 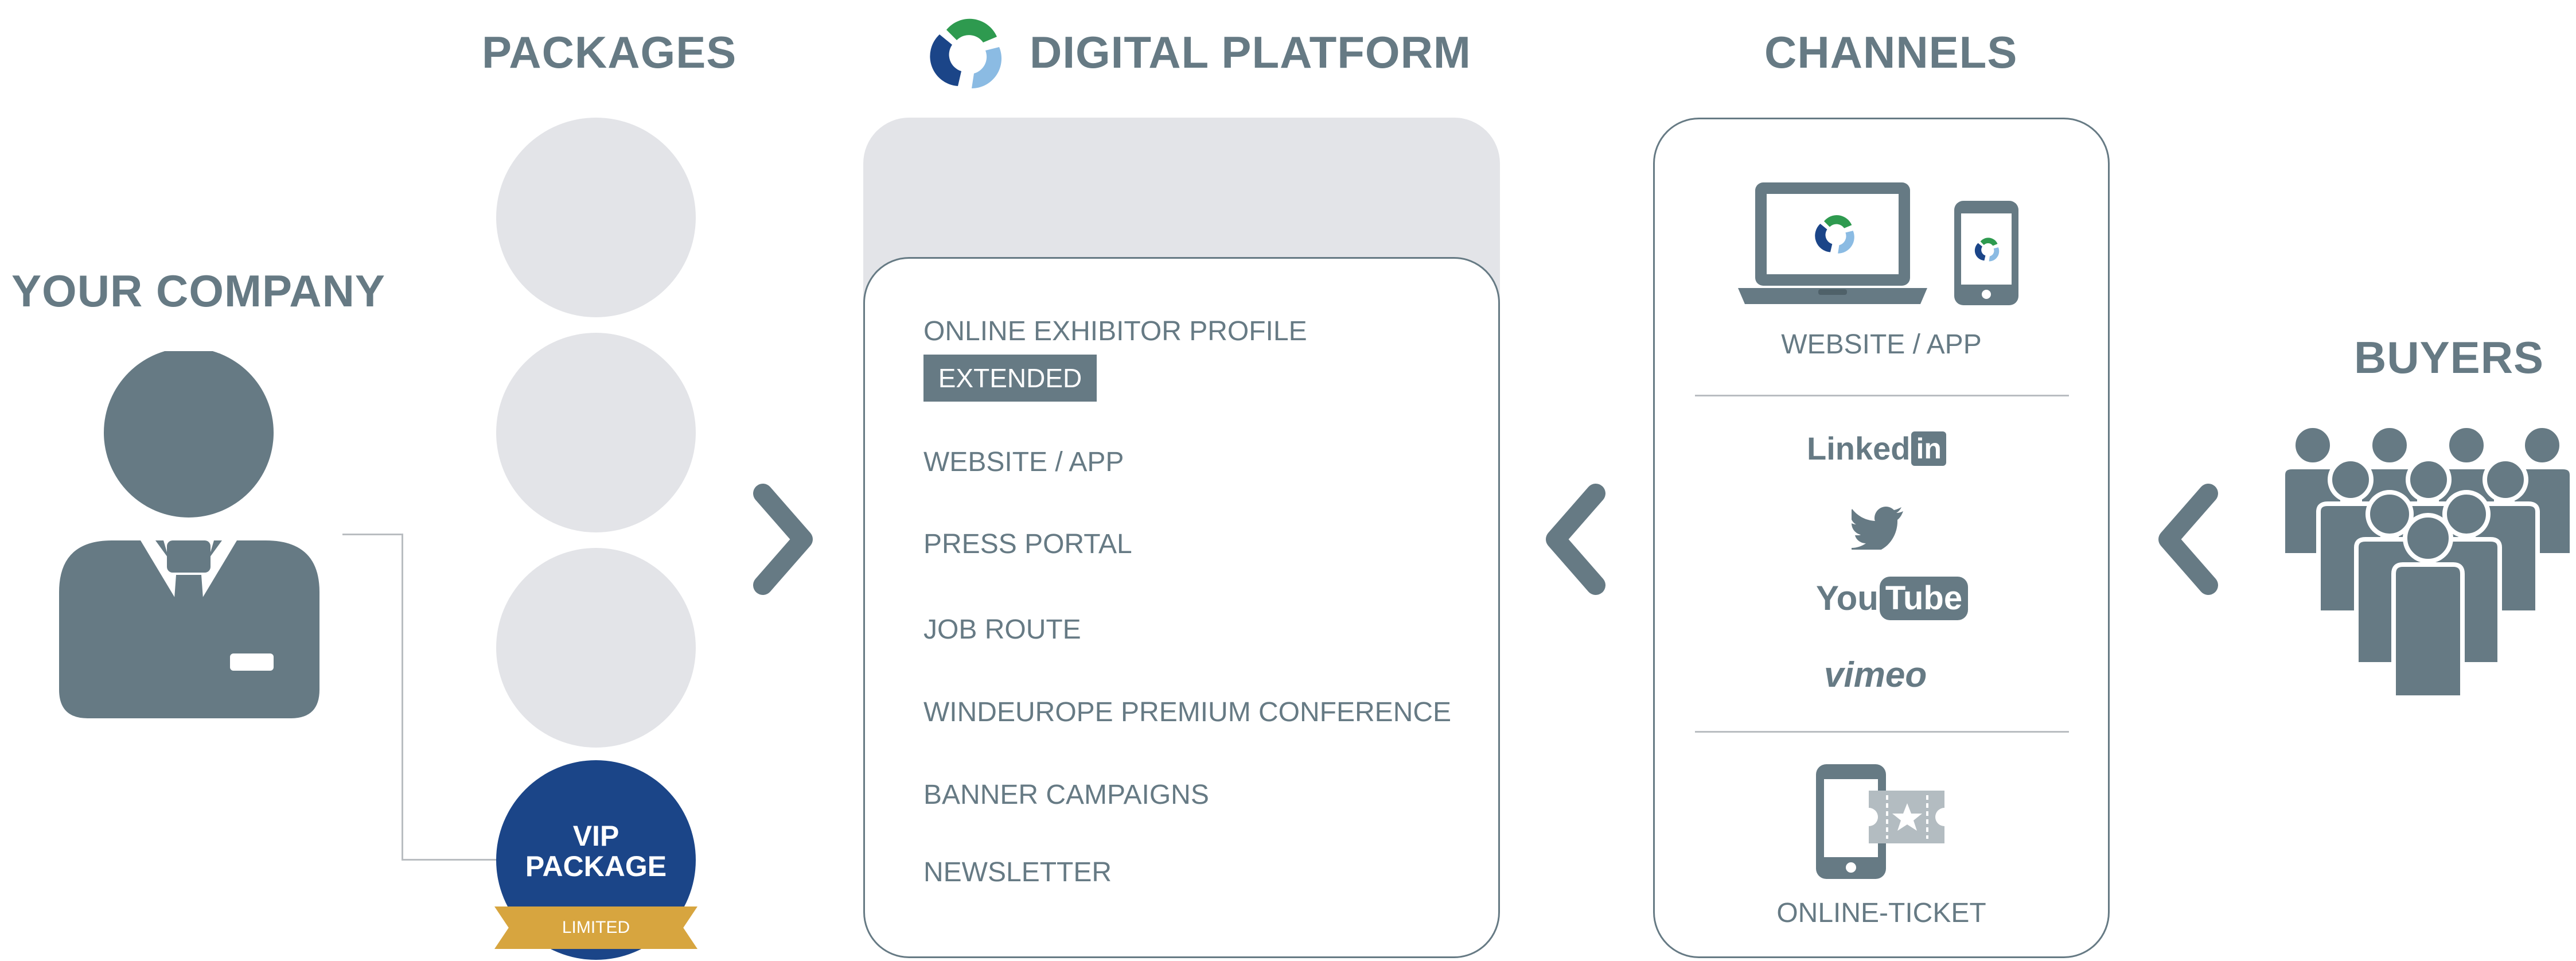 I want to click on limited-ribbon: LIMITED, so click(x=596, y=927).